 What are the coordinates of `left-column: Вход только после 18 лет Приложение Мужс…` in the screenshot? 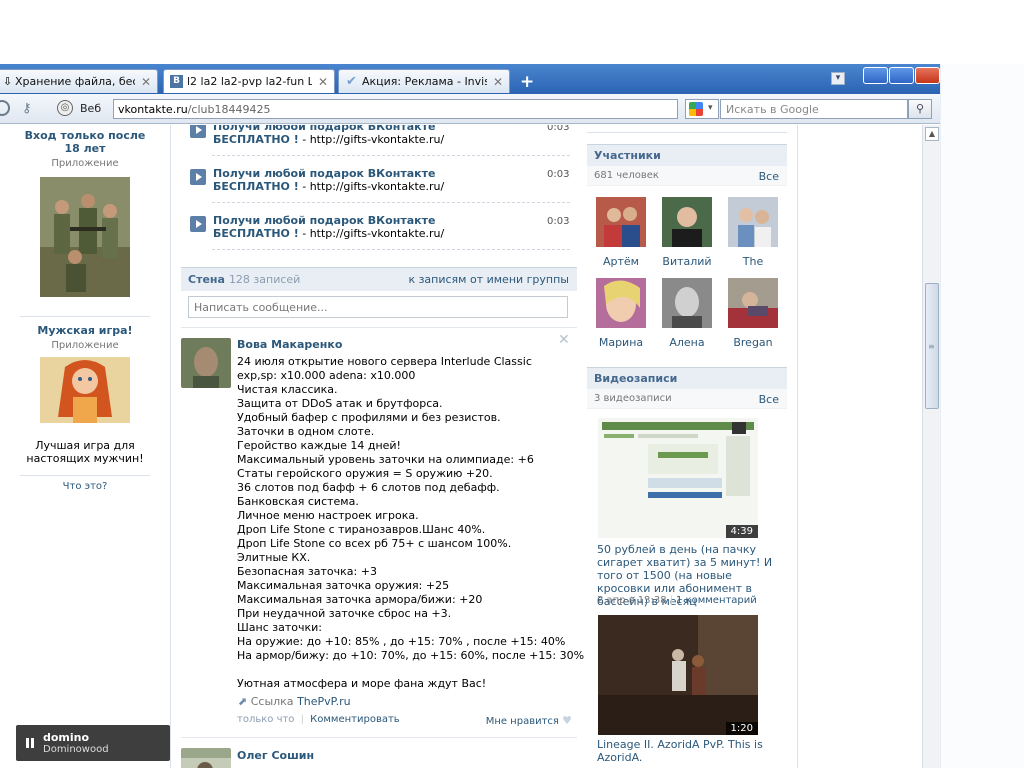 It's located at (85, 308).